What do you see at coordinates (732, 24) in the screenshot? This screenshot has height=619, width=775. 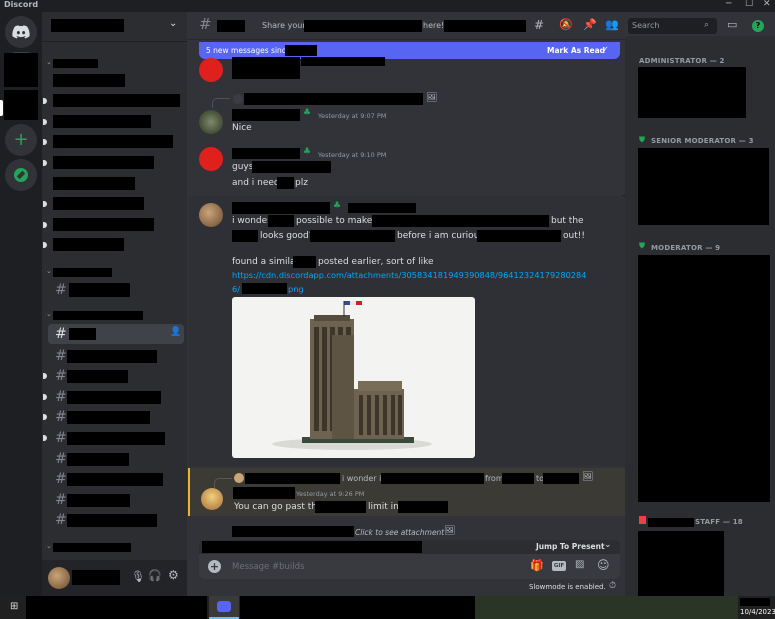 I see `inbox-icon: ▭` at bounding box center [732, 24].